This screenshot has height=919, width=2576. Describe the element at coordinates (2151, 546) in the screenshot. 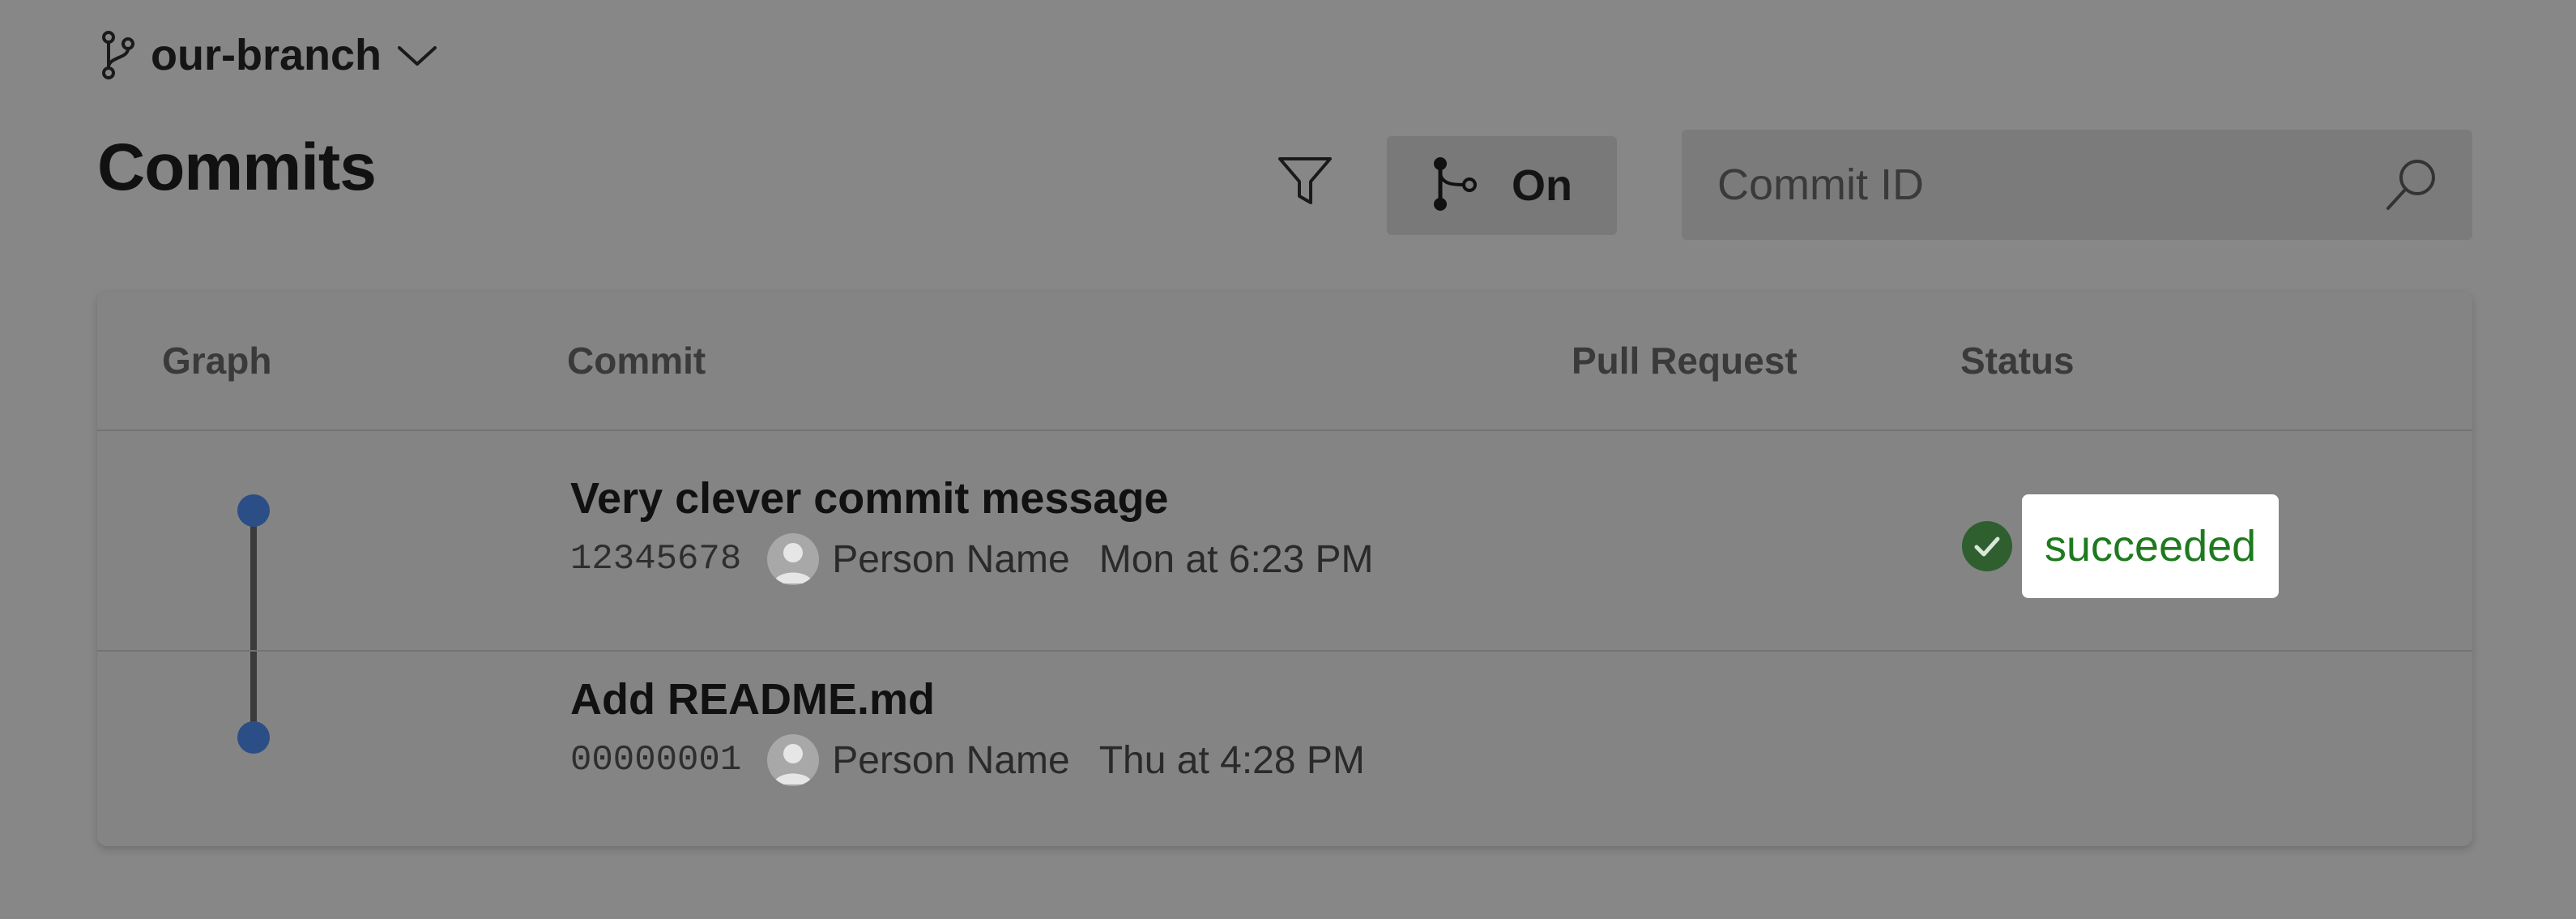

I see `status-badge: succeeded` at that location.